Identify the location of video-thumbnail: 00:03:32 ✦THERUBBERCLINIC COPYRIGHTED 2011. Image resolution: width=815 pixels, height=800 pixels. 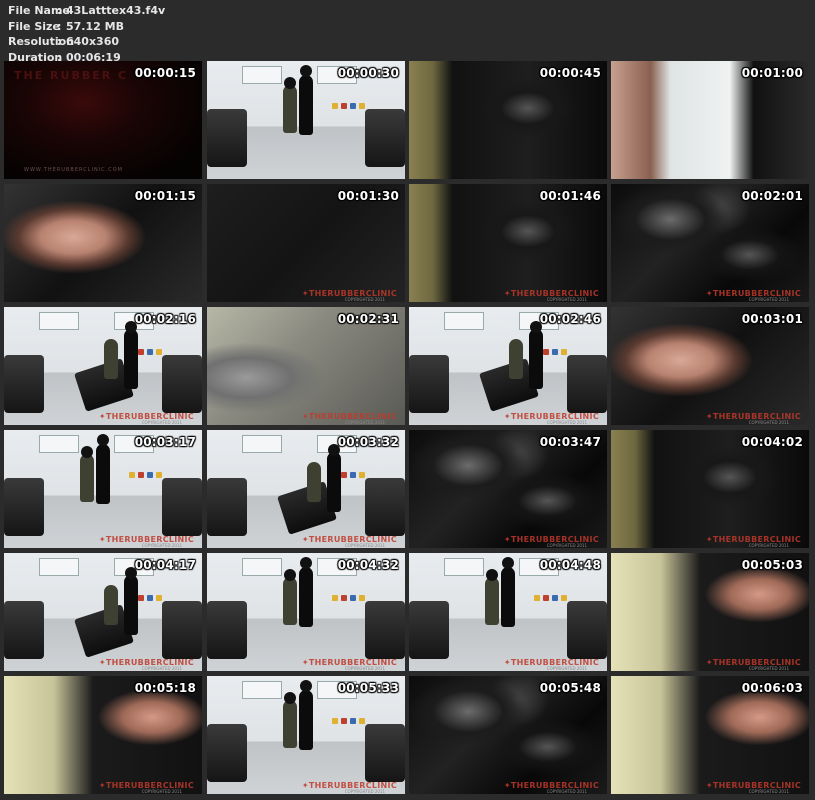
(306, 489).